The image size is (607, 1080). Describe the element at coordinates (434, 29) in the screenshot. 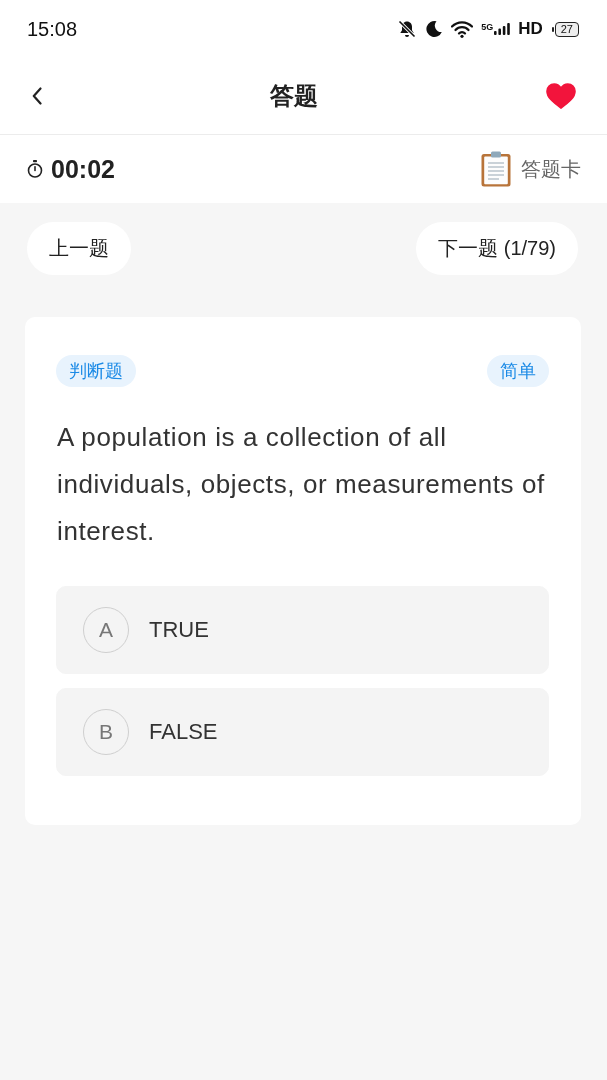

I see `moon-icon` at that location.